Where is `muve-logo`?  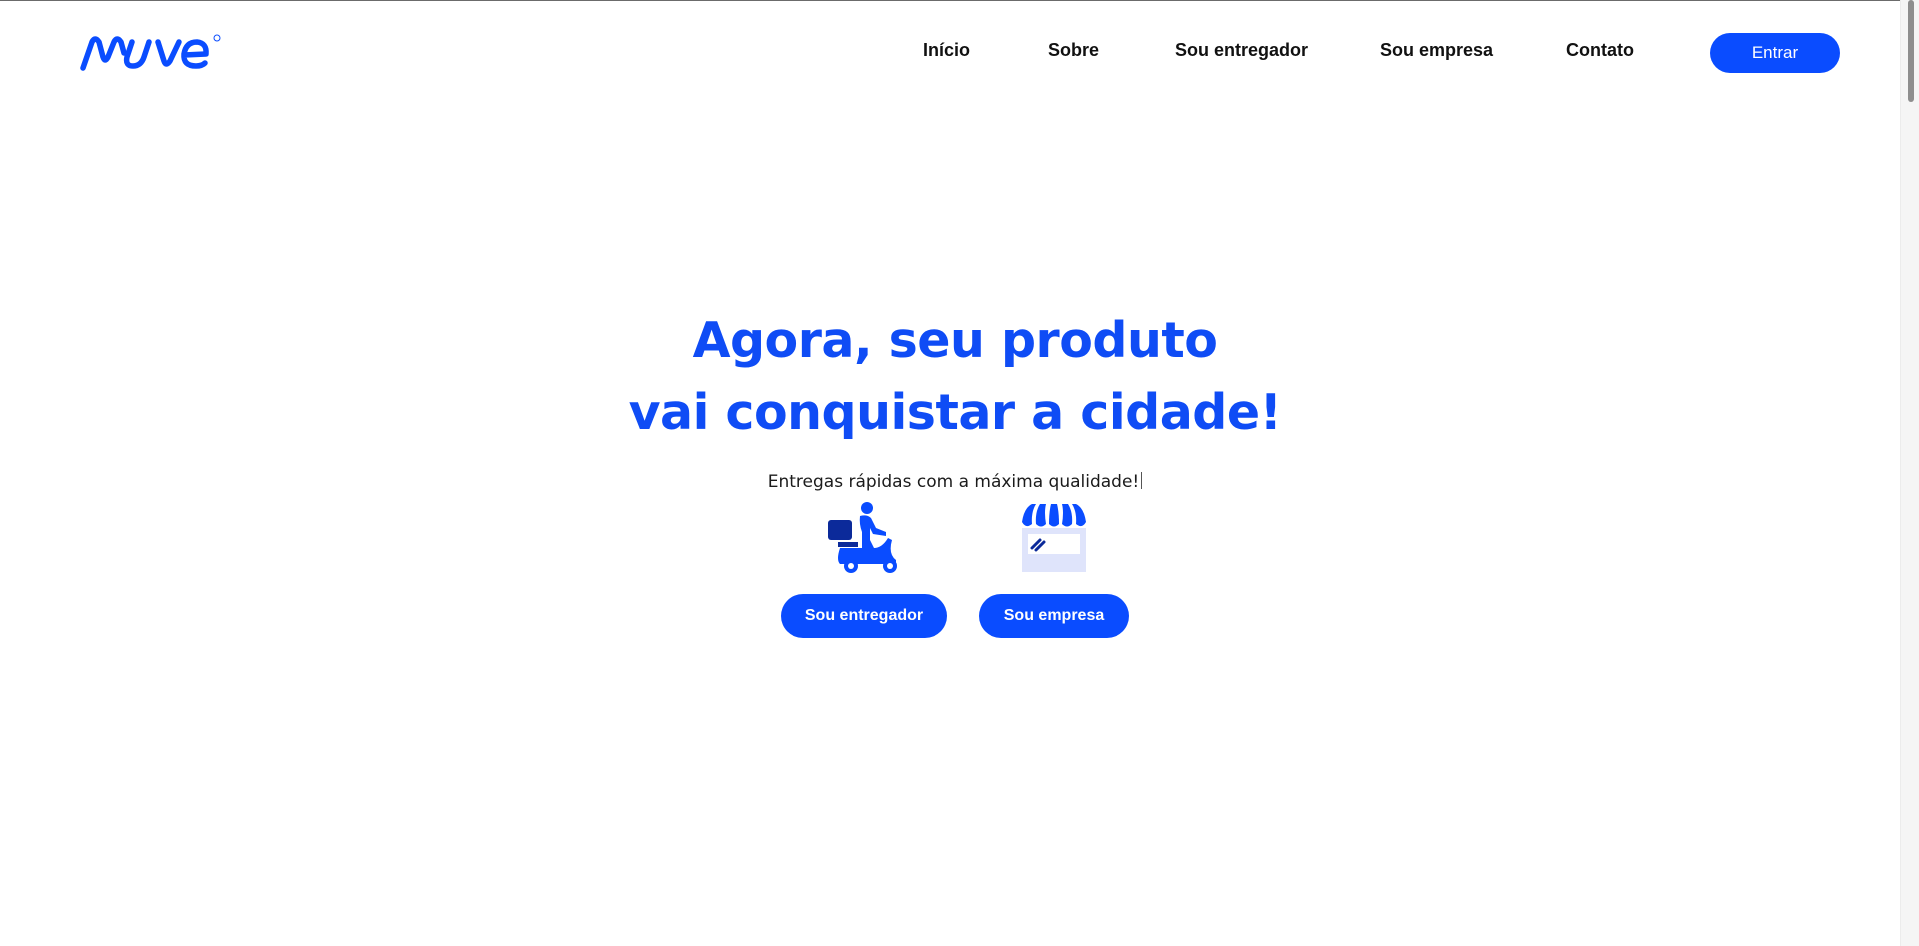
muve-logo is located at coordinates (151, 52).